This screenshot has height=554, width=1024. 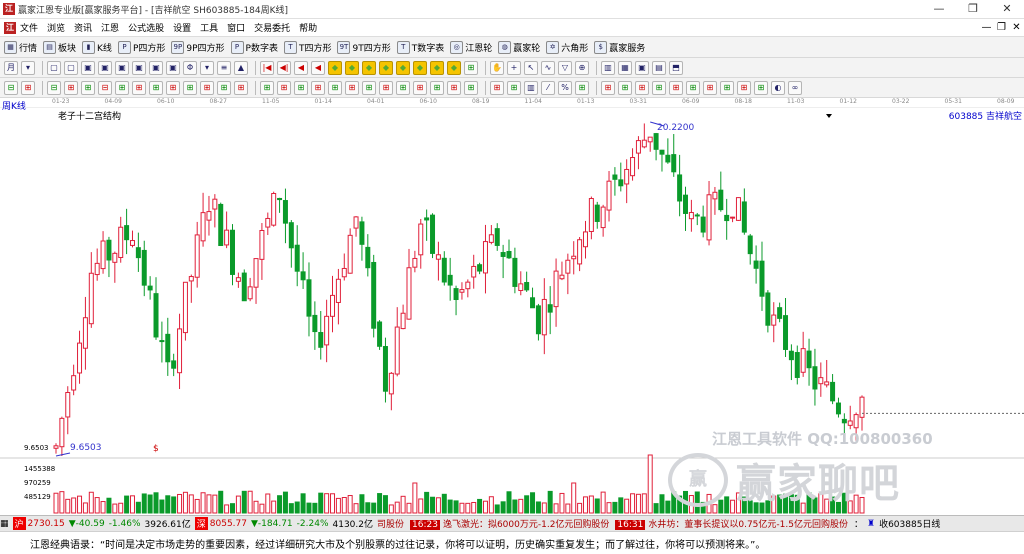 I want to click on draw-tool-icon-3: ▢, so click(x=71, y=67).